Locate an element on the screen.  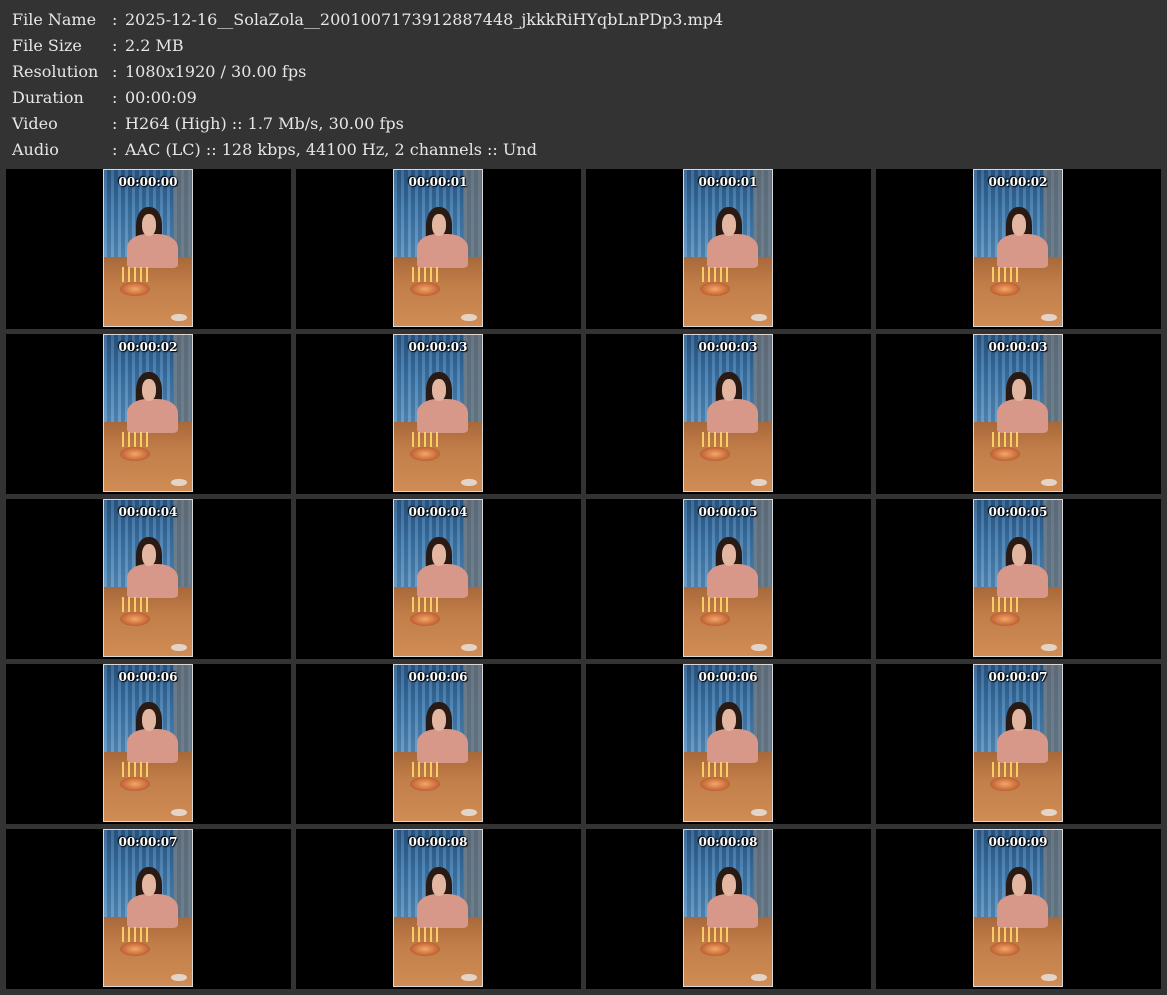
thumbnail-cell: 00:00:02 is located at coordinates (148, 414).